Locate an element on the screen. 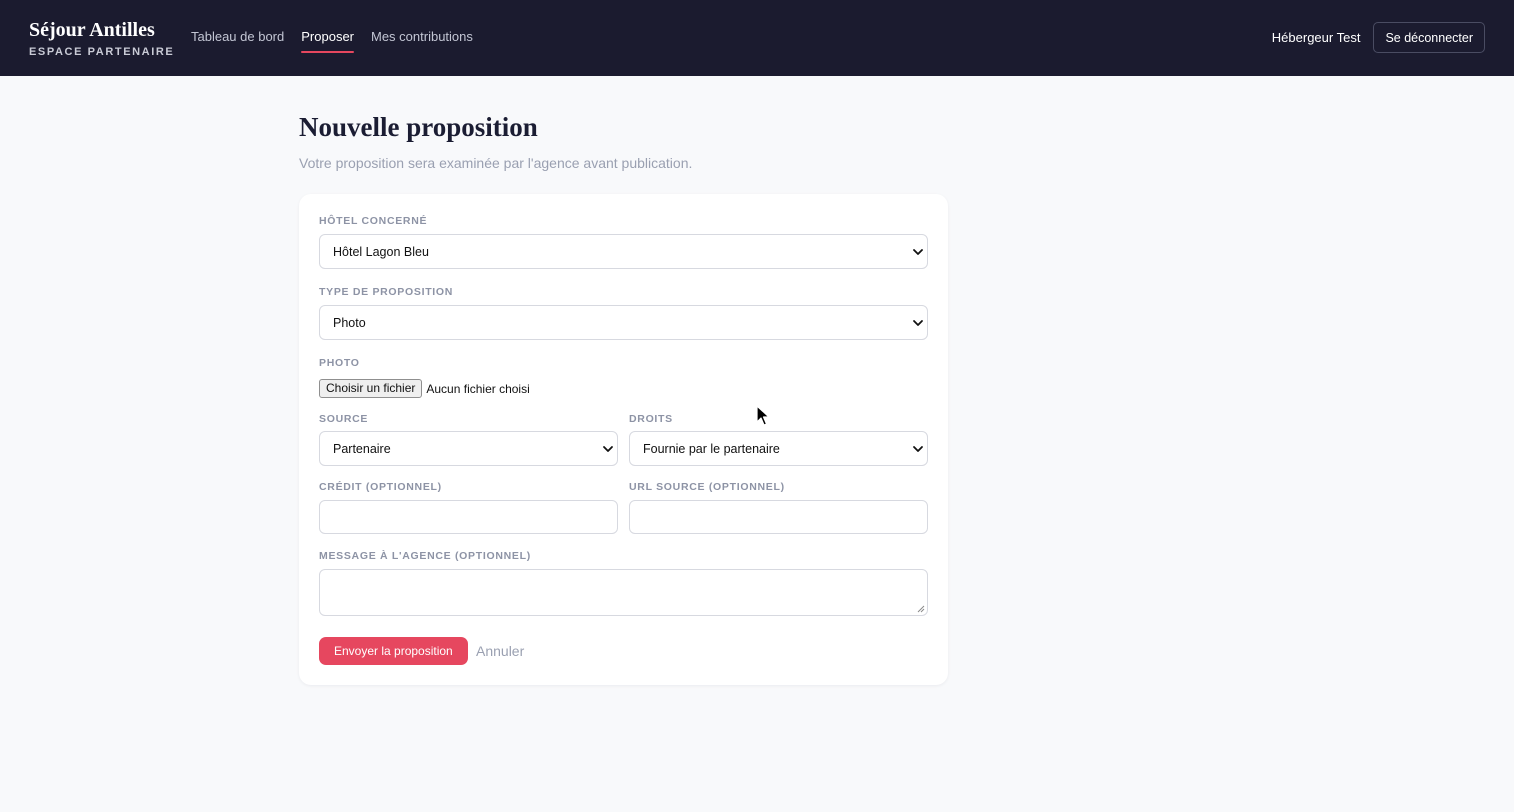  logout-button: Se déconnecter is located at coordinates (1429, 37).